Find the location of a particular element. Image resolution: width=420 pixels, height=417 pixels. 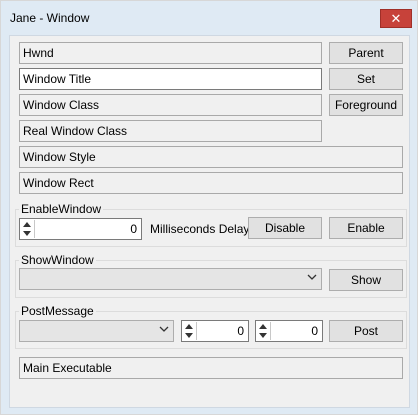

hwnd-text: Hwnd is located at coordinates (38, 53).